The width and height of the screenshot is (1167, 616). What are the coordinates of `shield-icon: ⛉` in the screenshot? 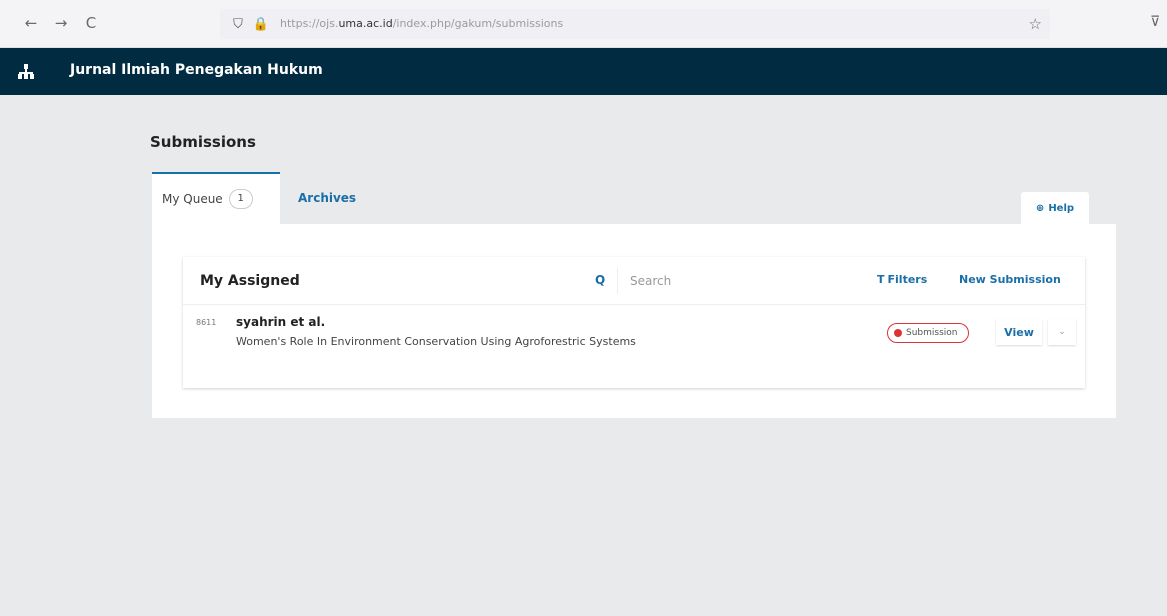 It's located at (238, 24).